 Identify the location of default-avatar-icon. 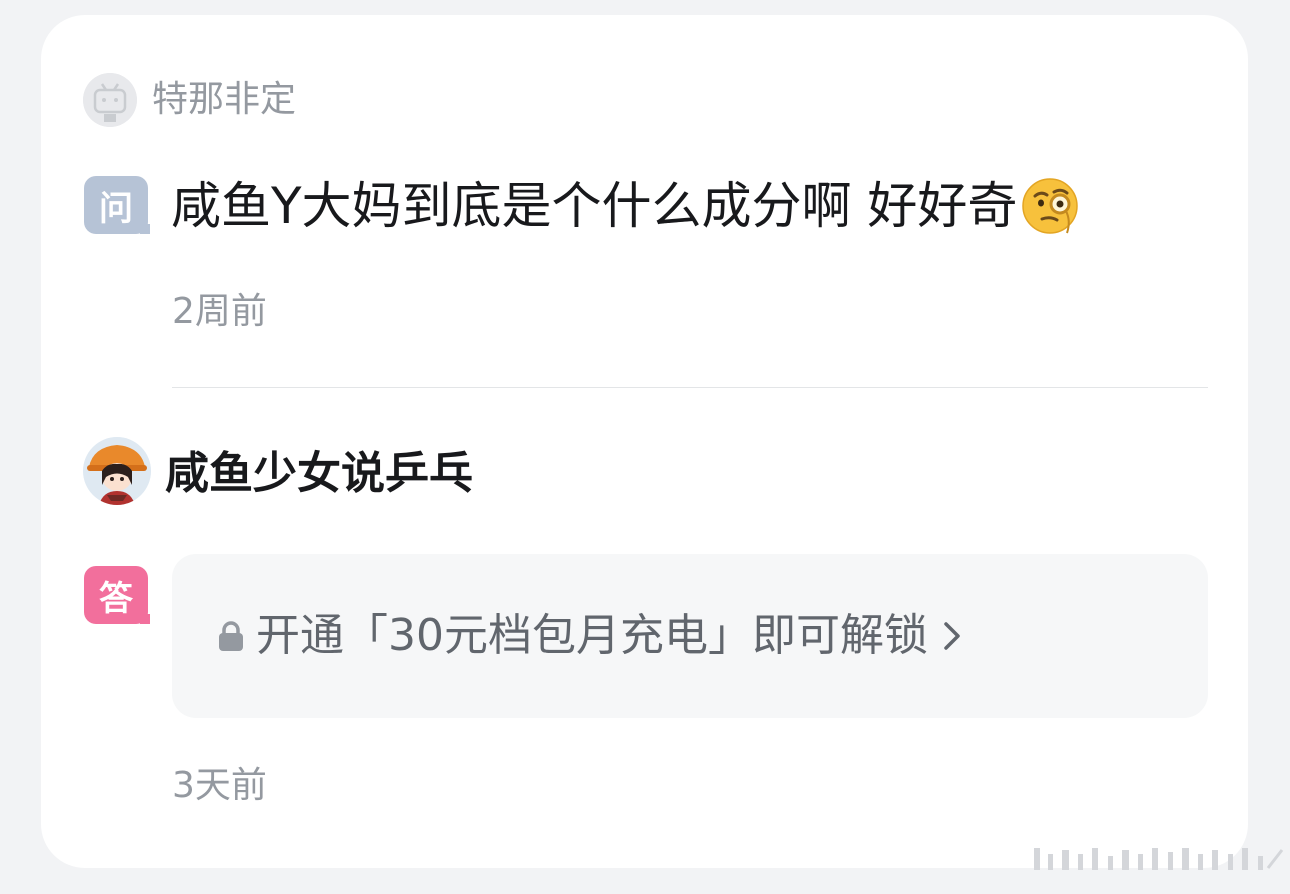
(110, 100).